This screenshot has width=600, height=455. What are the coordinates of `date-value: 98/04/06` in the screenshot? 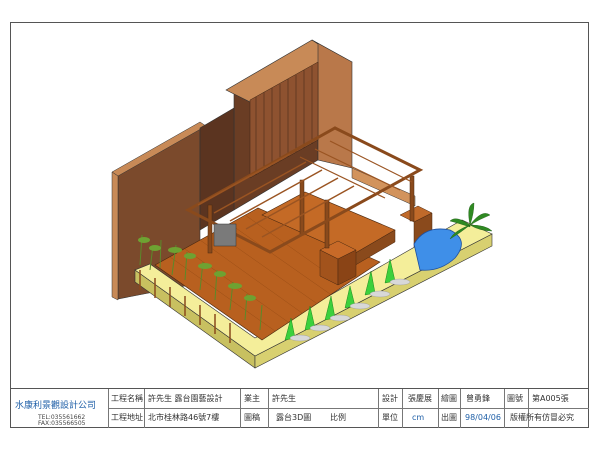 It's located at (483, 417).